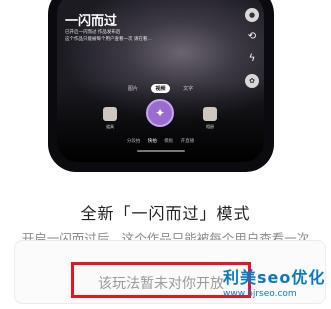 Image resolution: width=331 pixels, height=309 pixels. Describe the element at coordinates (161, 284) in the screenshot. I see `notice-text: 该玩法暂未对你开放` at that location.